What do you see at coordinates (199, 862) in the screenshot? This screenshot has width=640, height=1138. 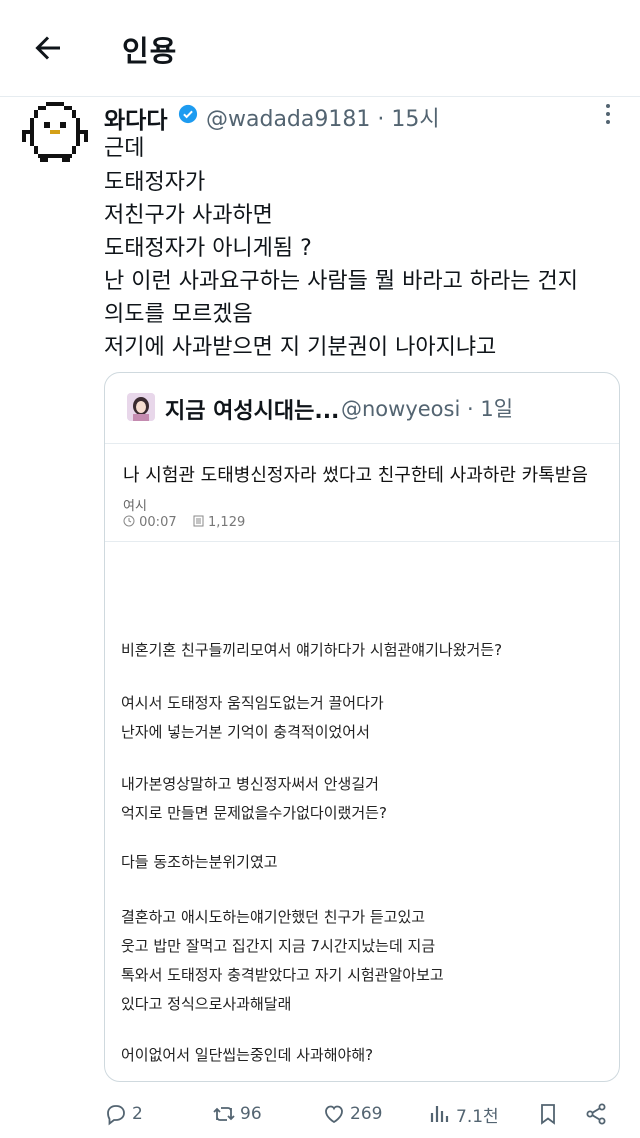 I see `post-paragraph: 다들 동조하는분위기였고` at bounding box center [199, 862].